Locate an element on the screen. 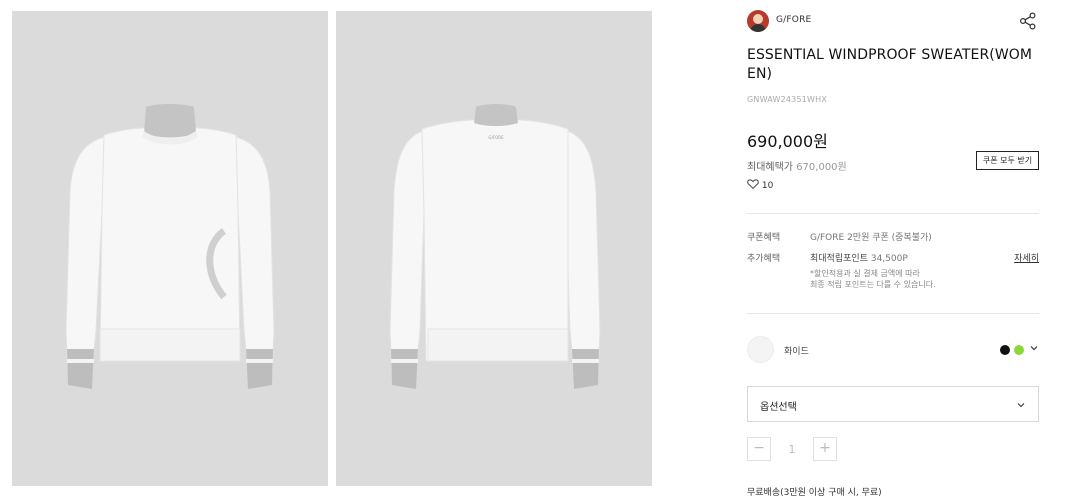 The width and height of the screenshot is (1070, 499). max-benefit-price: 최대혜택가 670,000원 is located at coordinates (797, 165).